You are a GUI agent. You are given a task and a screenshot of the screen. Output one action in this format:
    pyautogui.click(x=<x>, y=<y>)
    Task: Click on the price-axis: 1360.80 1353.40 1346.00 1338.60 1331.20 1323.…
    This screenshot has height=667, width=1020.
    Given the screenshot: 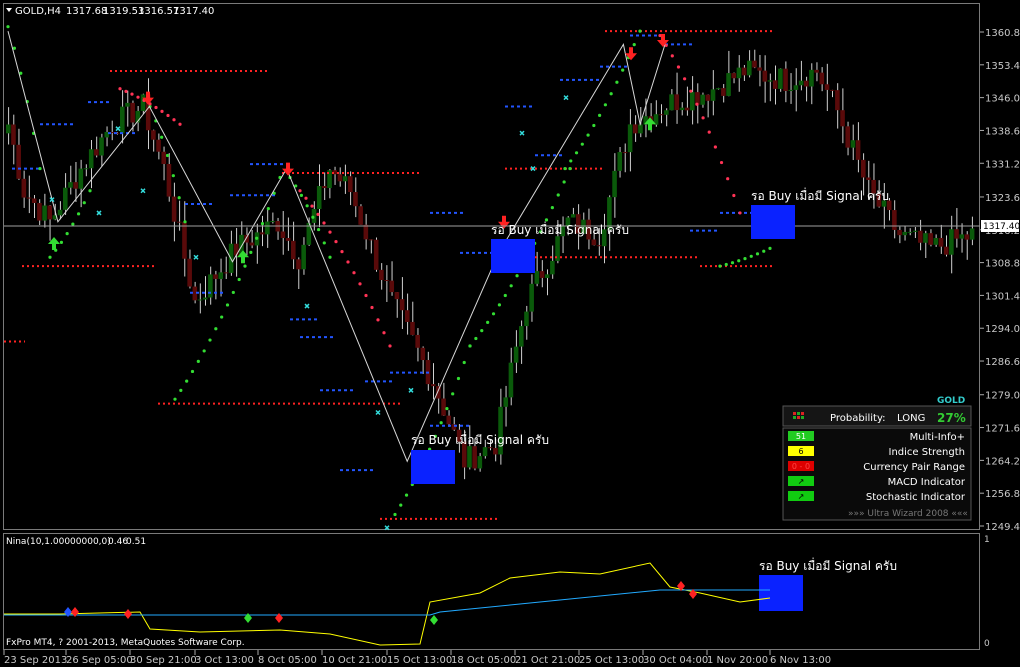 What is the action you would take?
    pyautogui.click(x=1000, y=280)
    